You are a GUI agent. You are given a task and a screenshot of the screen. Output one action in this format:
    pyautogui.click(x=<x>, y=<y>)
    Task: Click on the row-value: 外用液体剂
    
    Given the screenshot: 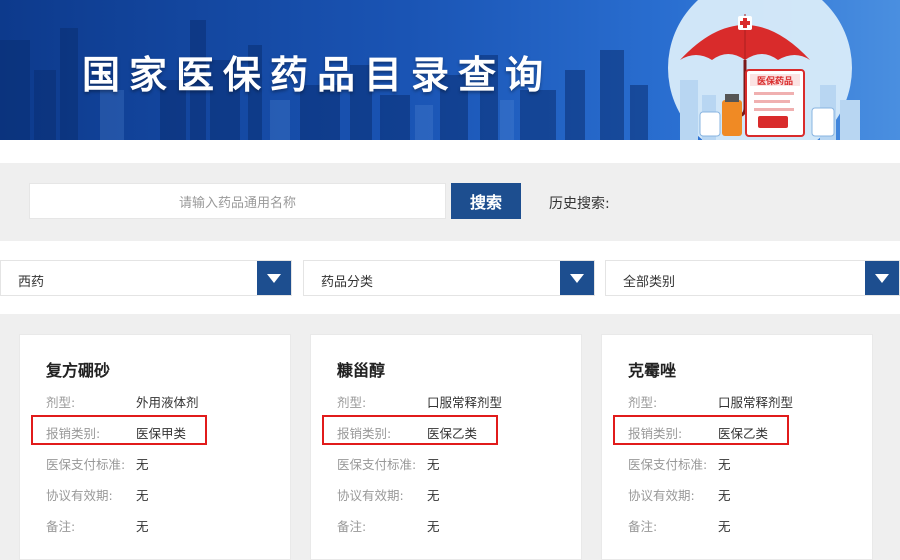 What is the action you would take?
    pyautogui.click(x=167, y=402)
    